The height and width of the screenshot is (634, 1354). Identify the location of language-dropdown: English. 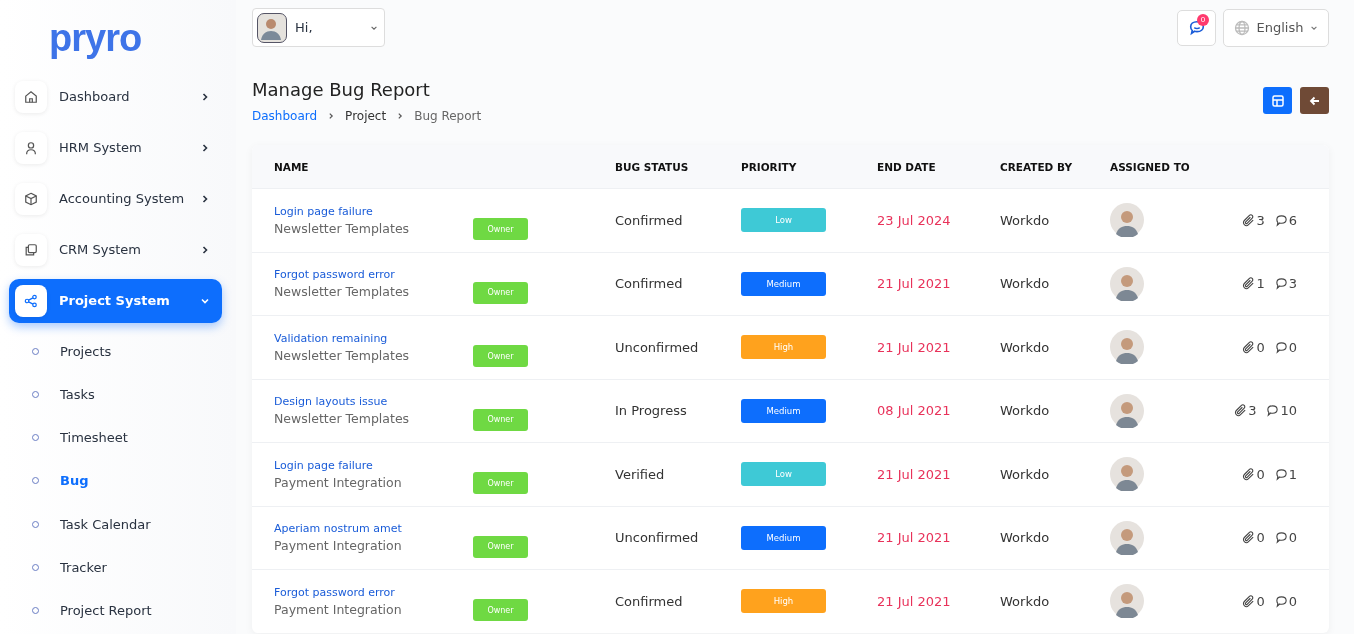
(1276, 27).